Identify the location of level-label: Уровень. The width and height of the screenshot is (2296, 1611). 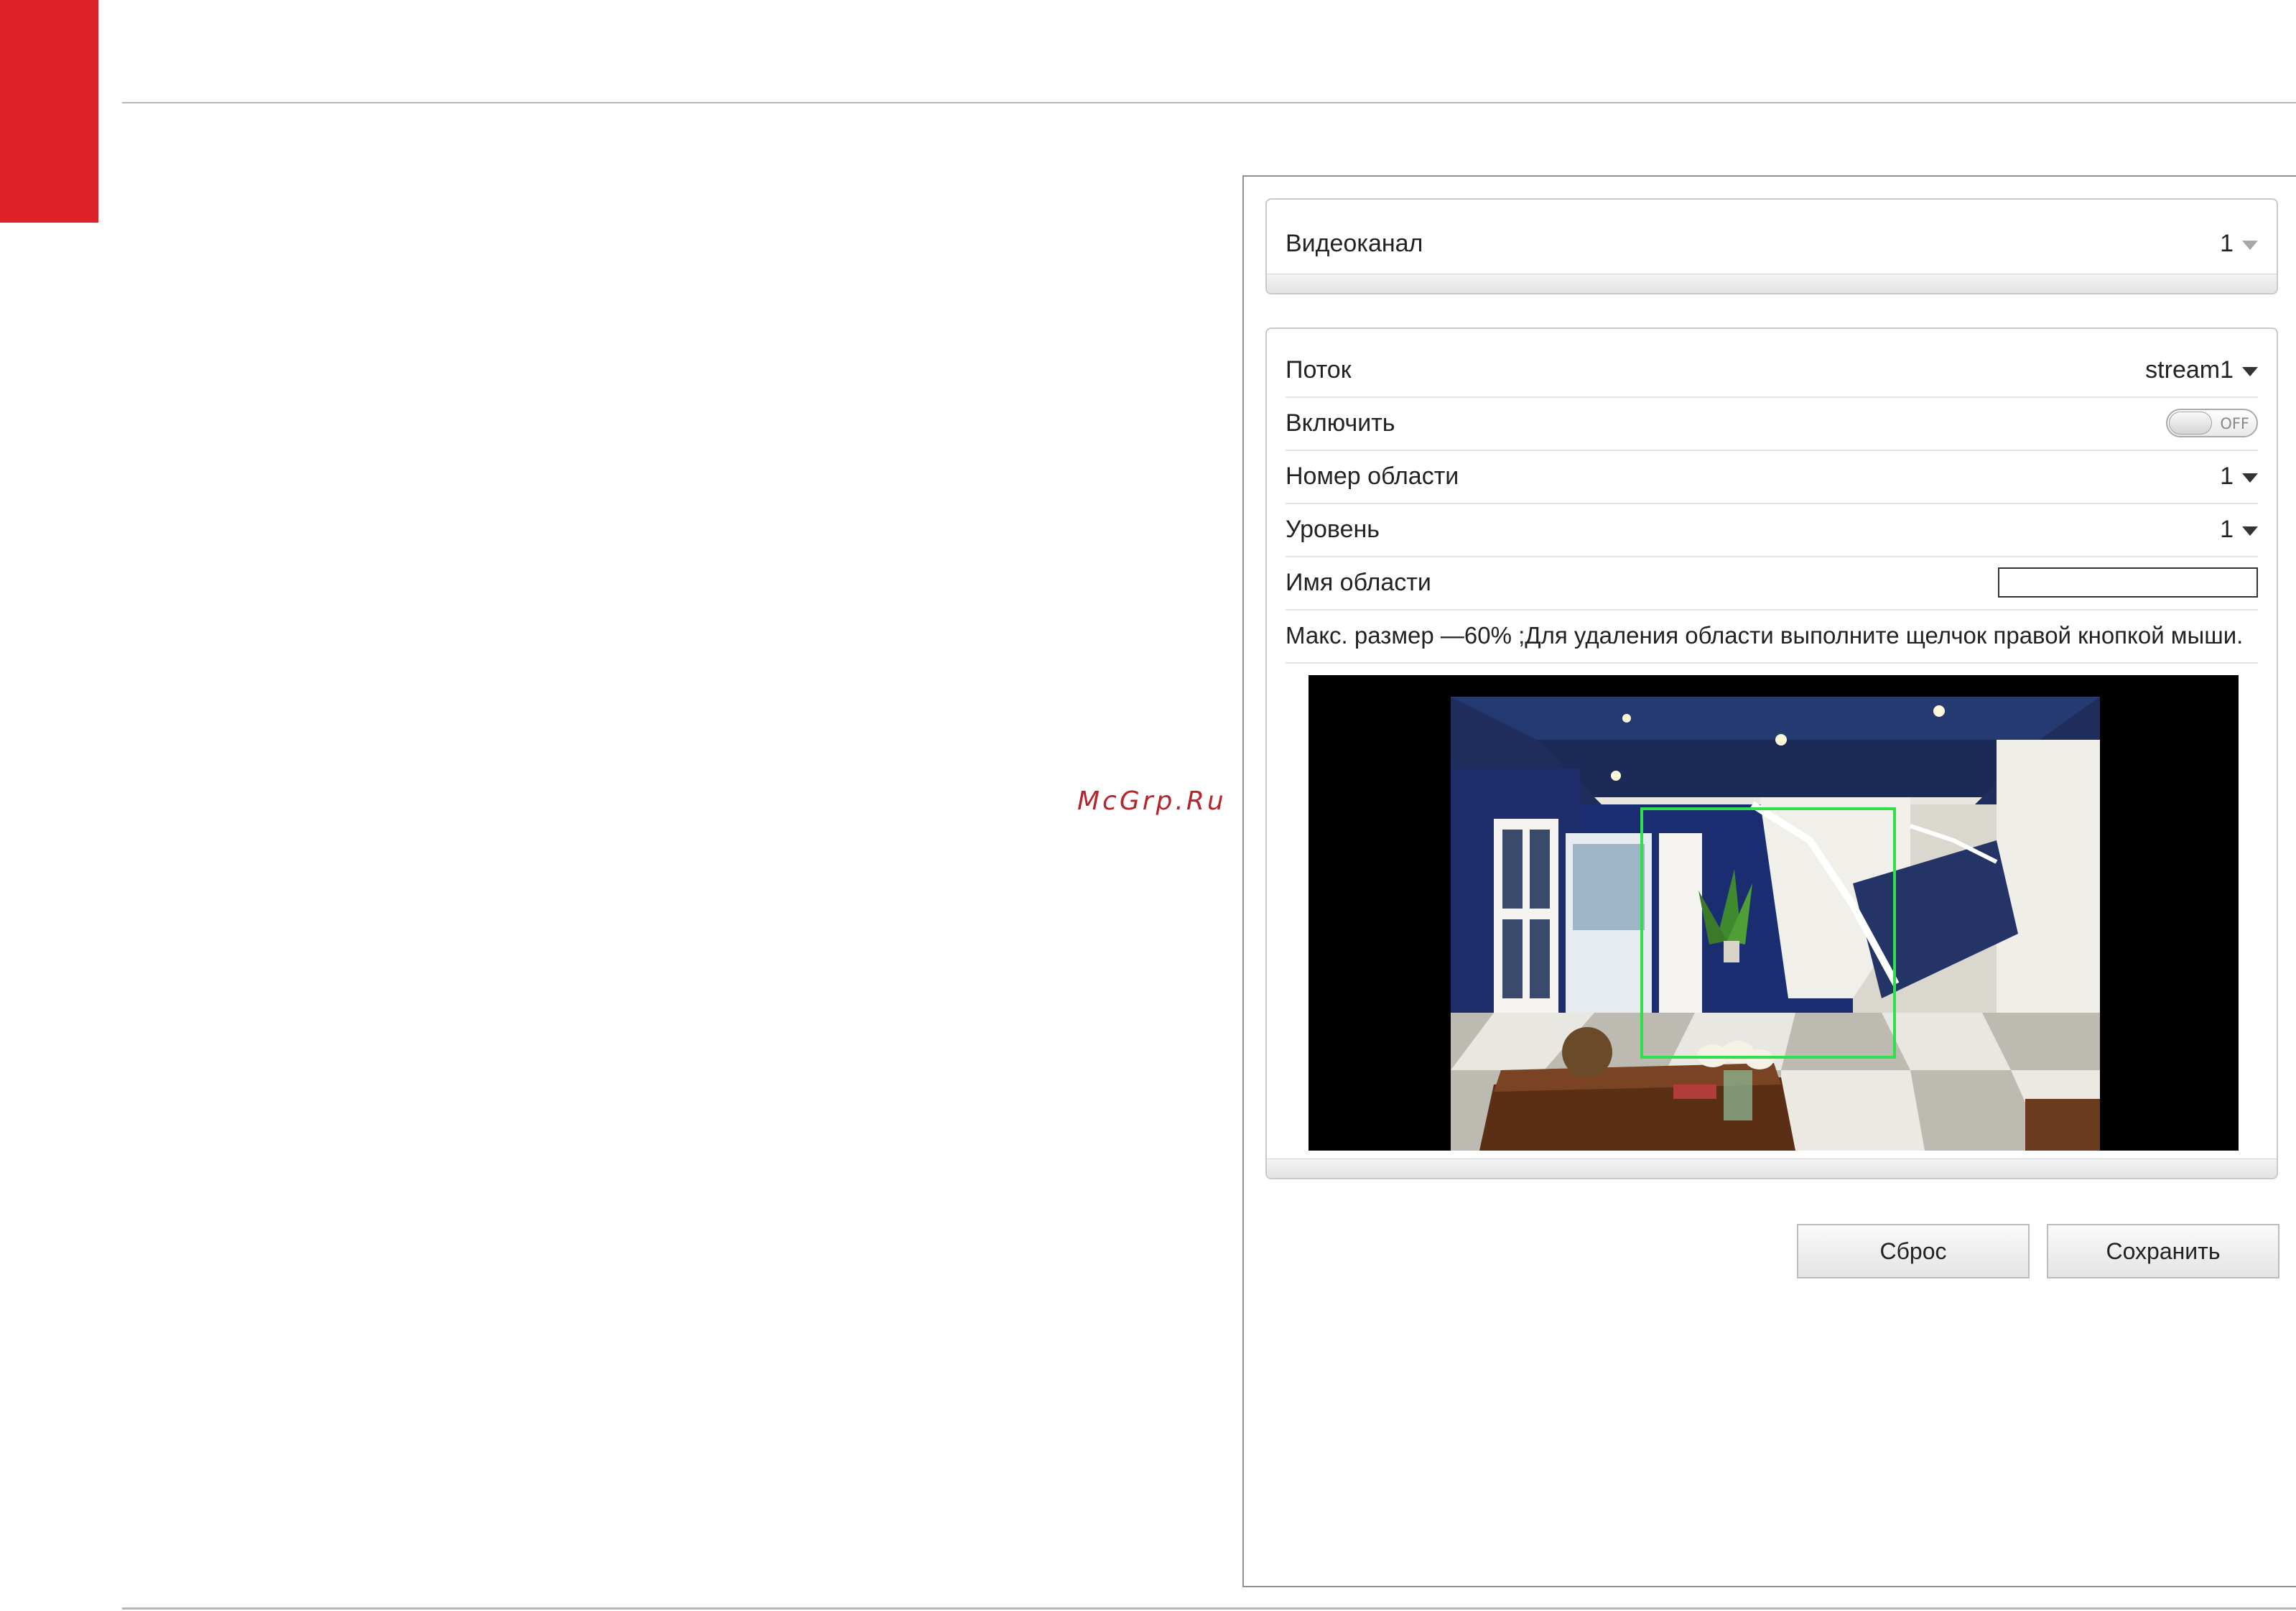
(1333, 529).